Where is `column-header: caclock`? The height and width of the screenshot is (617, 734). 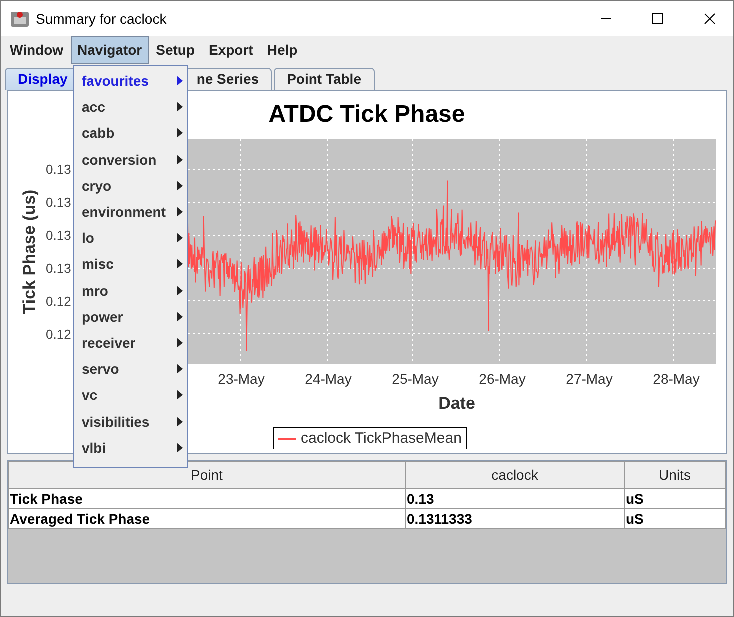
column-header: caclock is located at coordinates (515, 475).